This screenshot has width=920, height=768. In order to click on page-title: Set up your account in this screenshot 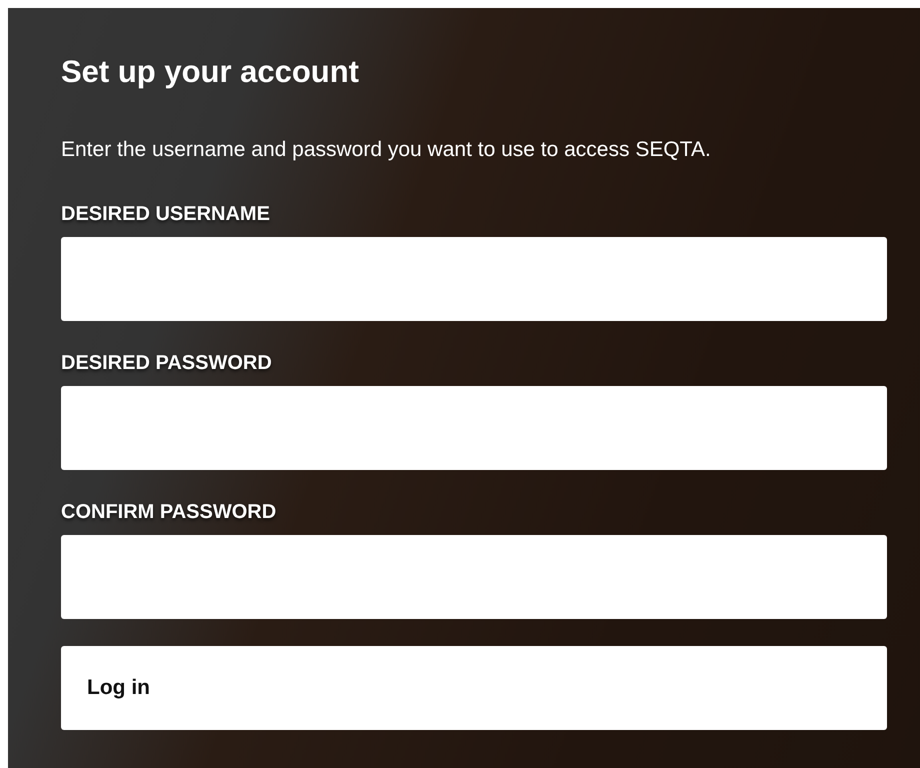, I will do `click(210, 72)`.